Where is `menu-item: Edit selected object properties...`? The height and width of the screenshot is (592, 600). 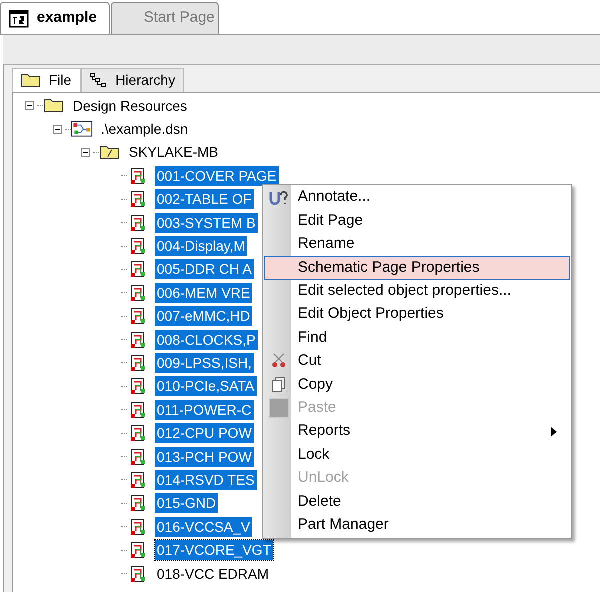 menu-item: Edit selected object properties... is located at coordinates (417, 291).